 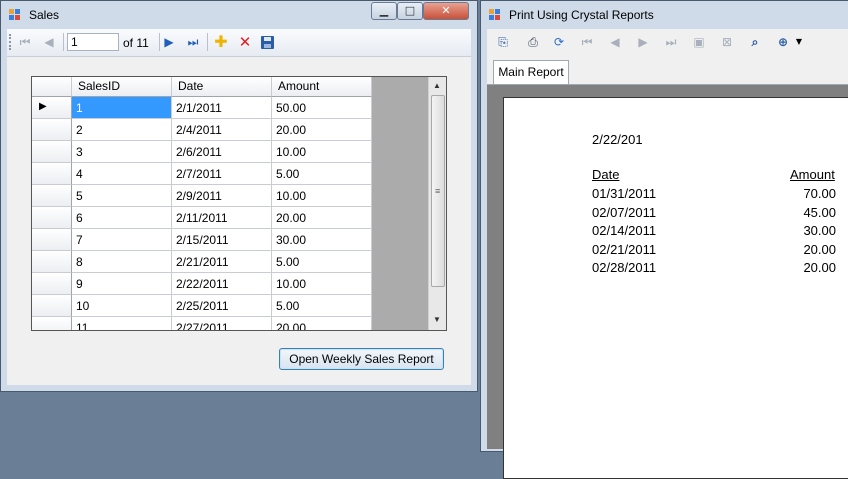 I want to click on go-to-page-icon: ▣, so click(x=699, y=42).